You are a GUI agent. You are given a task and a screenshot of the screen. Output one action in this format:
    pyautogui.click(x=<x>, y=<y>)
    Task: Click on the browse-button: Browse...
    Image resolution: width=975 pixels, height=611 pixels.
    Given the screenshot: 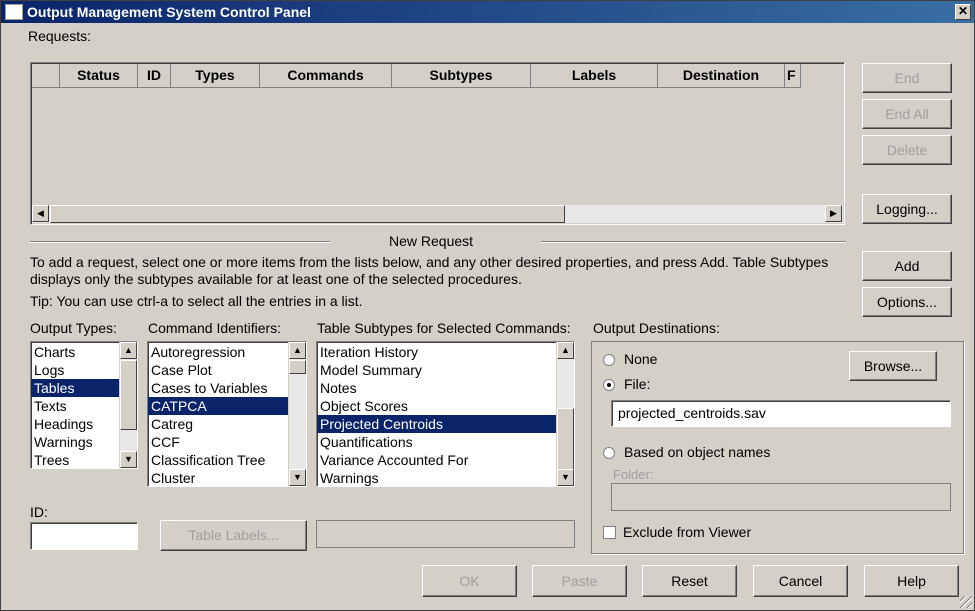 What is the action you would take?
    pyautogui.click(x=893, y=366)
    